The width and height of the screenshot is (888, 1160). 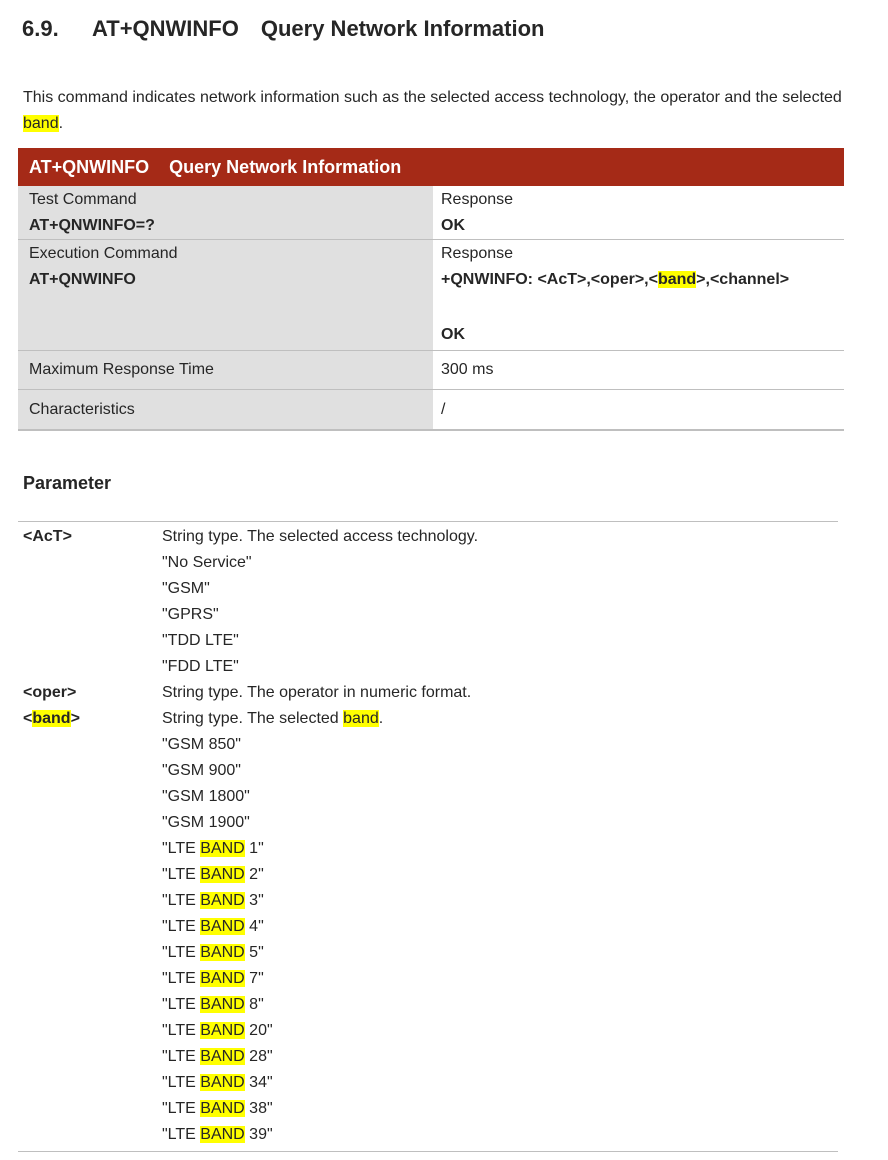 What do you see at coordinates (217, 1134) in the screenshot?
I see `param-band-lte-value: "LTE BAND 39"` at bounding box center [217, 1134].